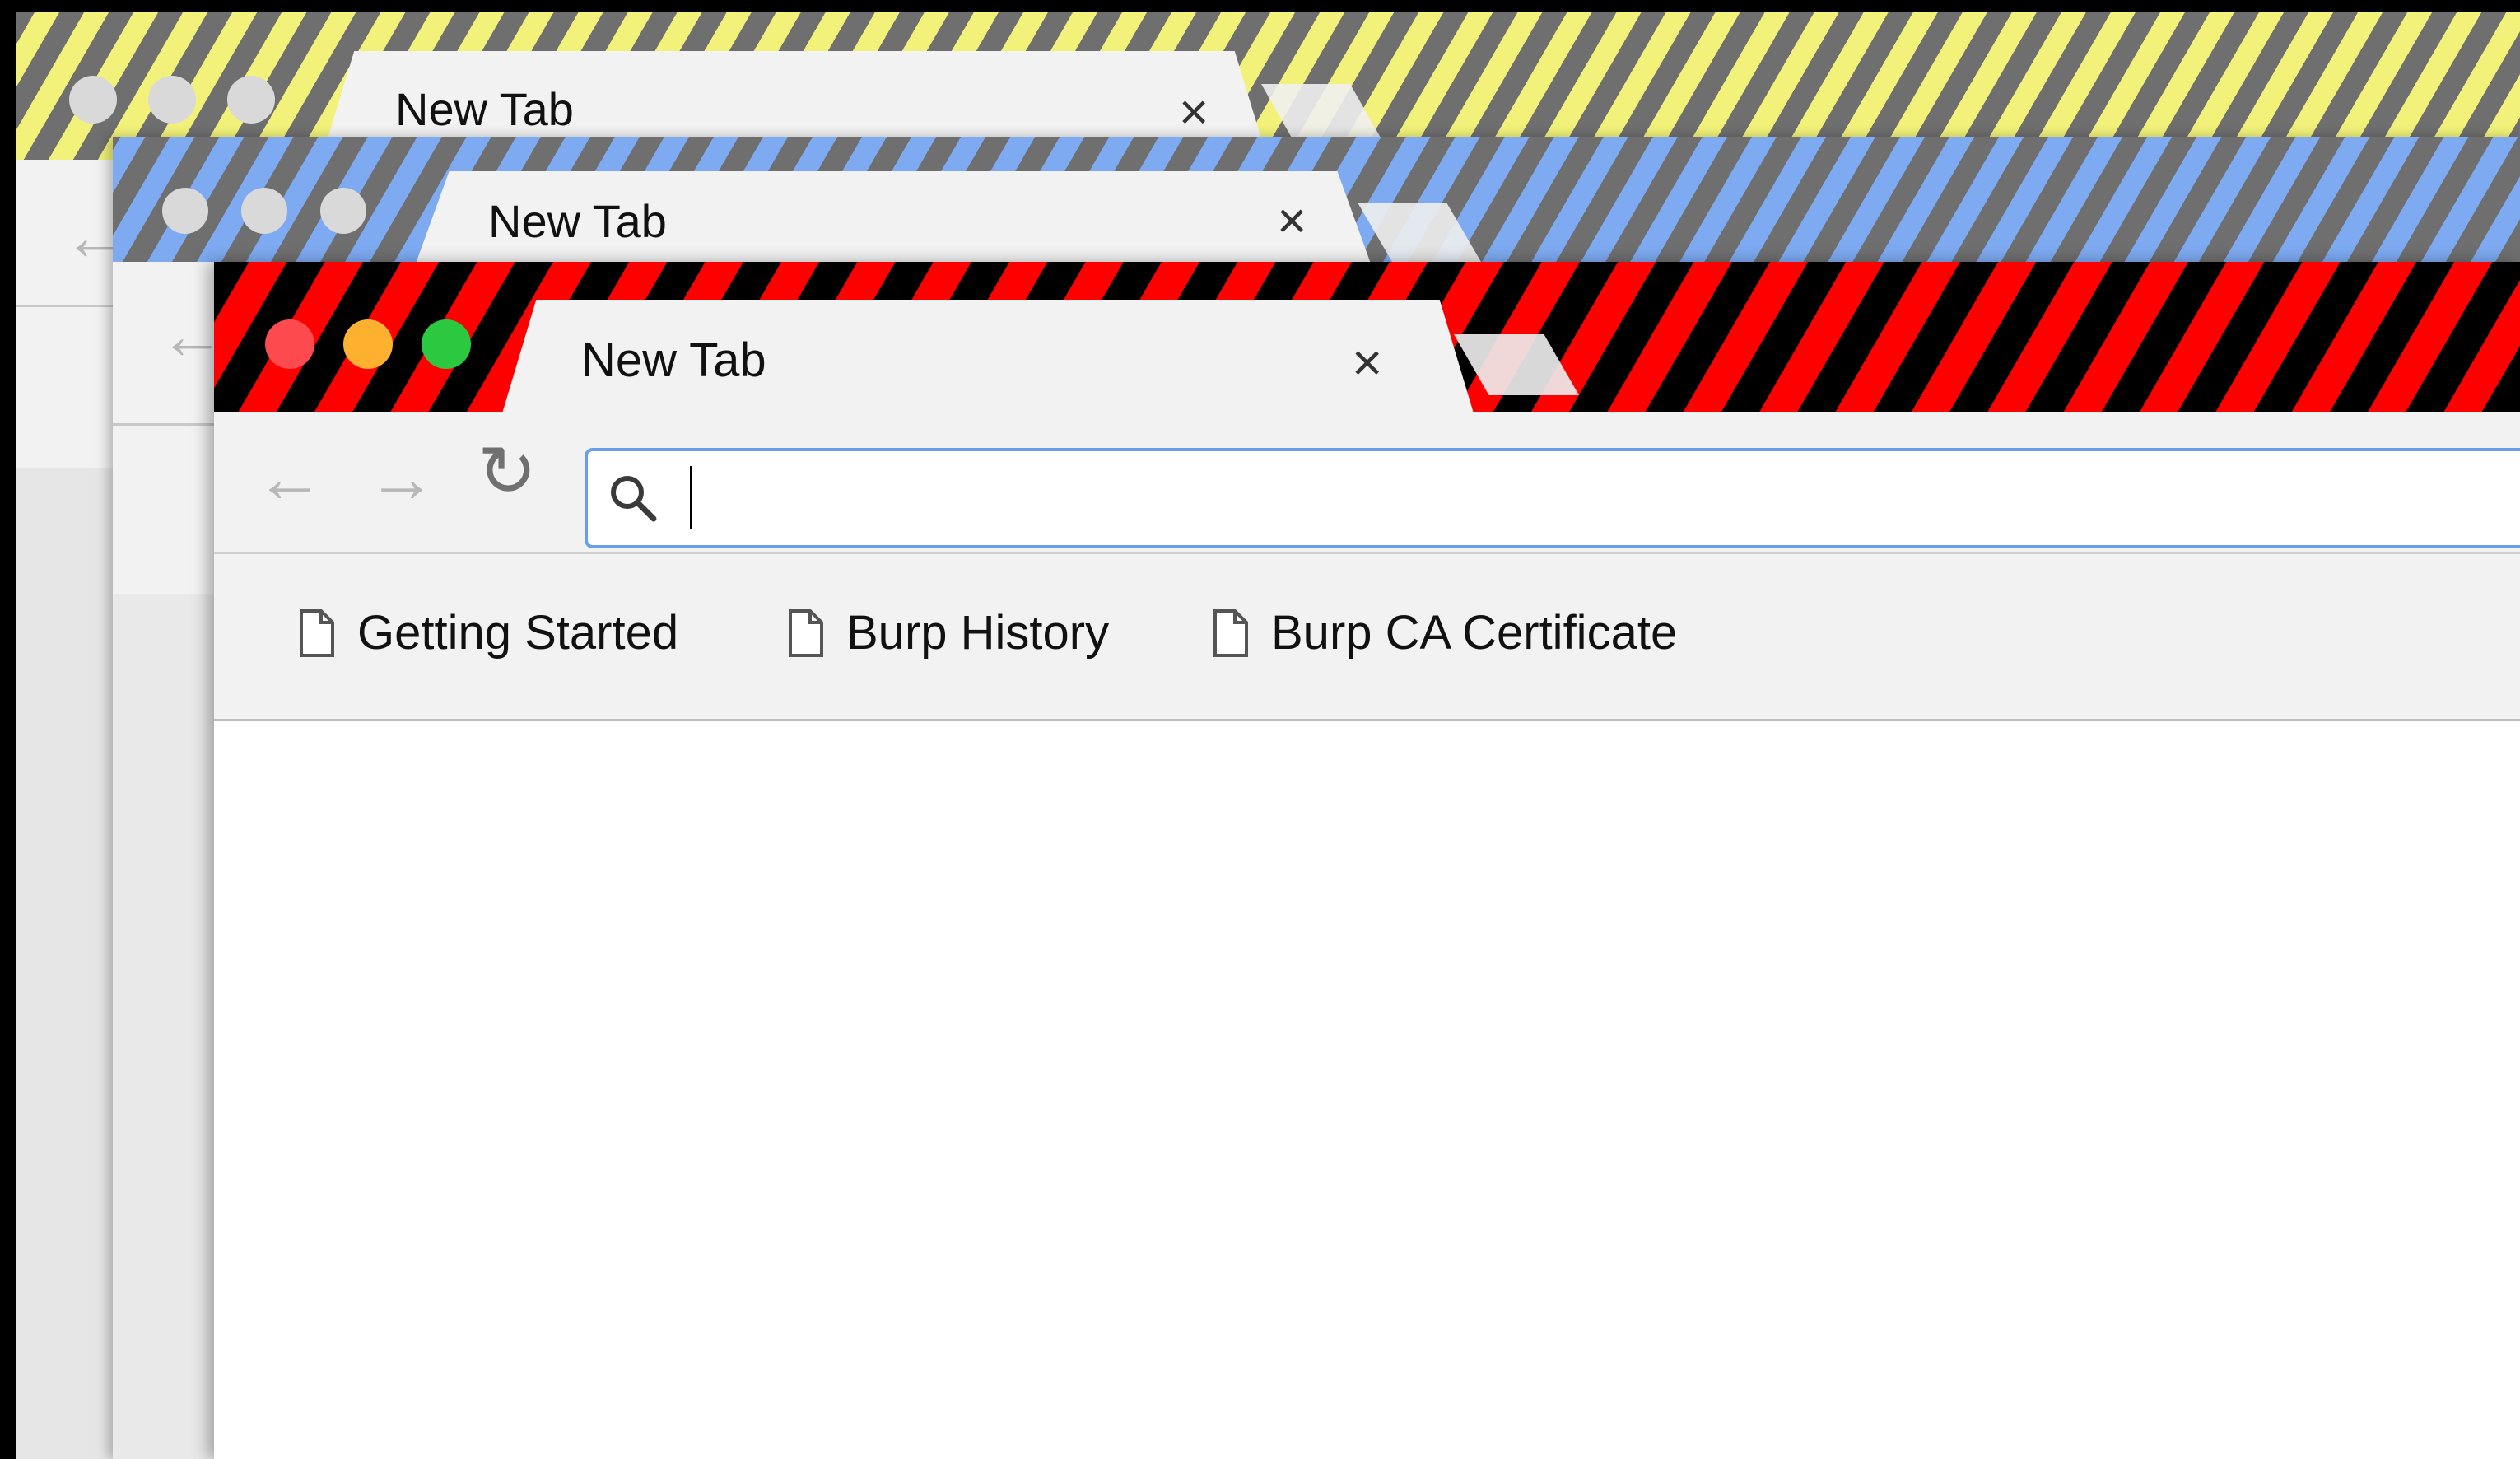 The height and width of the screenshot is (1459, 2520). I want to click on bookmark-label: Burp History, so click(978, 633).